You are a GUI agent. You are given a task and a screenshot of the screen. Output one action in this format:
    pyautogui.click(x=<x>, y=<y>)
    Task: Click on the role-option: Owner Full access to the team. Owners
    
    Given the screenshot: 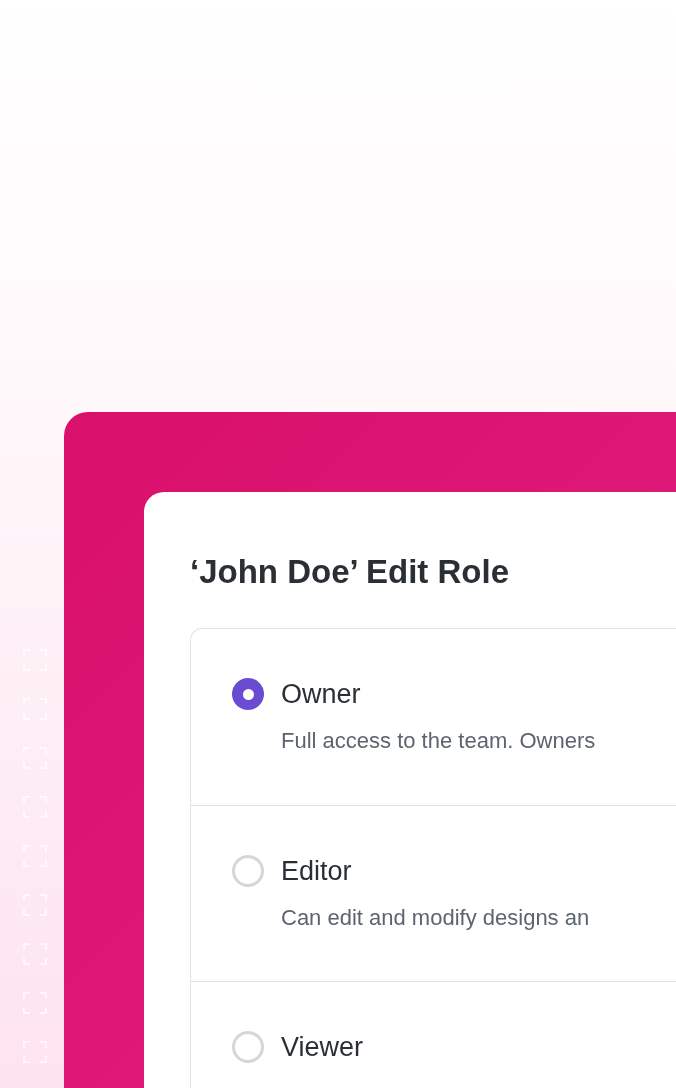 What is the action you would take?
    pyautogui.click(x=433, y=717)
    